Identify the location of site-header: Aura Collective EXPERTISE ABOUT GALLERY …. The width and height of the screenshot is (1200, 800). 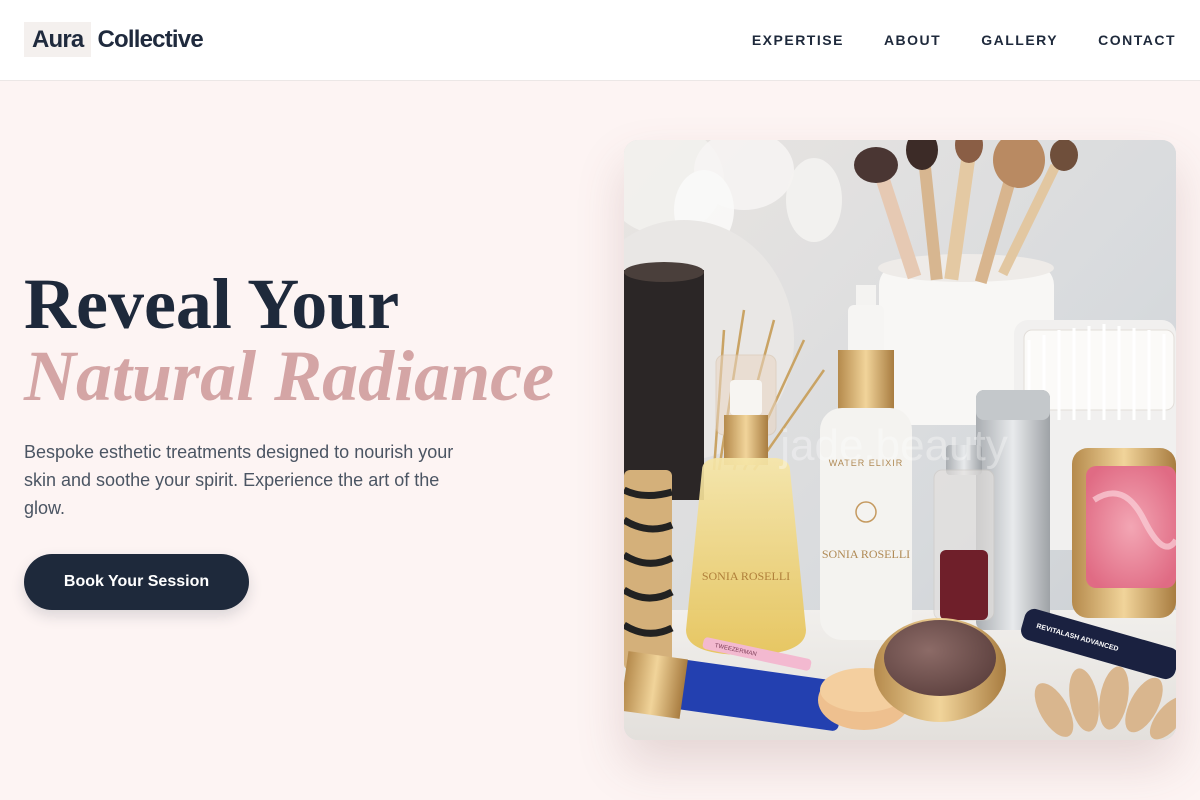
(600, 40).